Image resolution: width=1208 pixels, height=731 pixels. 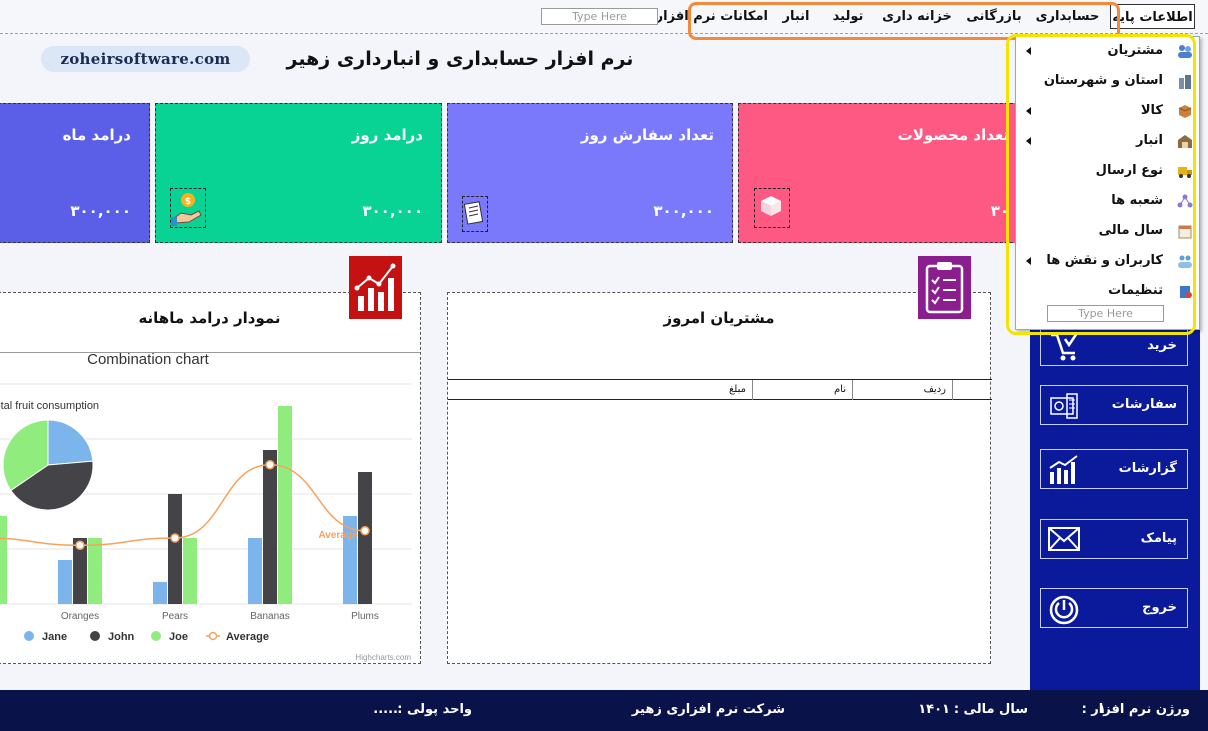 I want to click on legend-label: Average, so click(x=247, y=637).